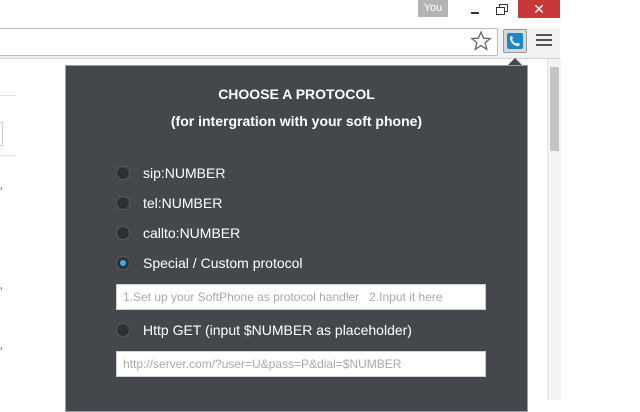 Image resolution: width=640 pixels, height=412 pixels. What do you see at coordinates (249, 42) in the screenshot?
I see `address-bar` at bounding box center [249, 42].